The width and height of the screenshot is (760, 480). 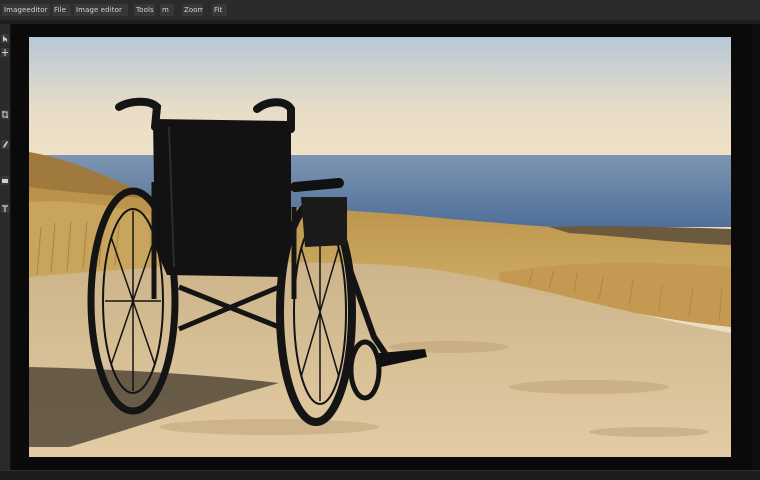 I want to click on menu-item-file: File, so click(x=61, y=10).